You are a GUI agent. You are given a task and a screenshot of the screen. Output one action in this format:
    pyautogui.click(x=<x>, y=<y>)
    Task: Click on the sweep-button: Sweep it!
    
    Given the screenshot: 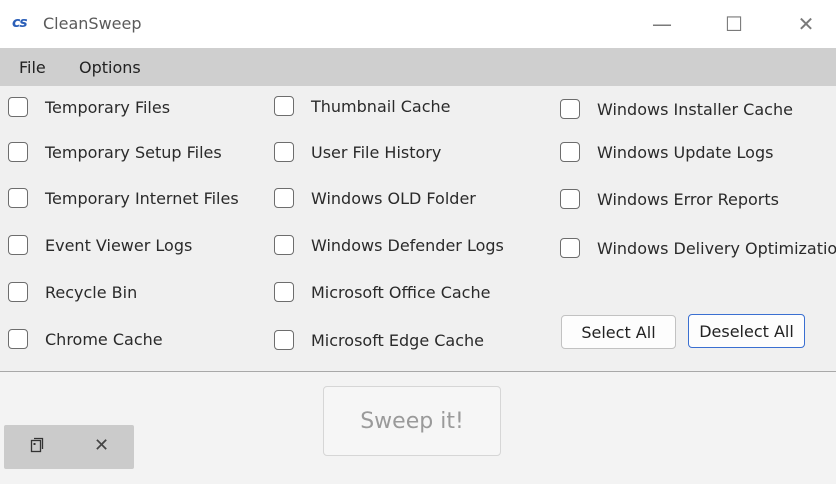 What is the action you would take?
    pyautogui.click(x=412, y=421)
    